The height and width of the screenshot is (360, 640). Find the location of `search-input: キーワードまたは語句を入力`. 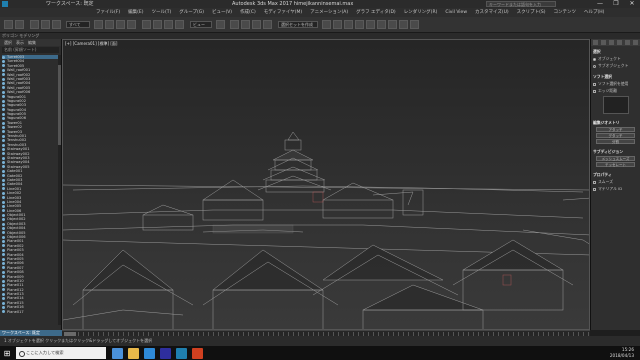

search-input: キーワードまたは語句を入力 is located at coordinates (521, 4).